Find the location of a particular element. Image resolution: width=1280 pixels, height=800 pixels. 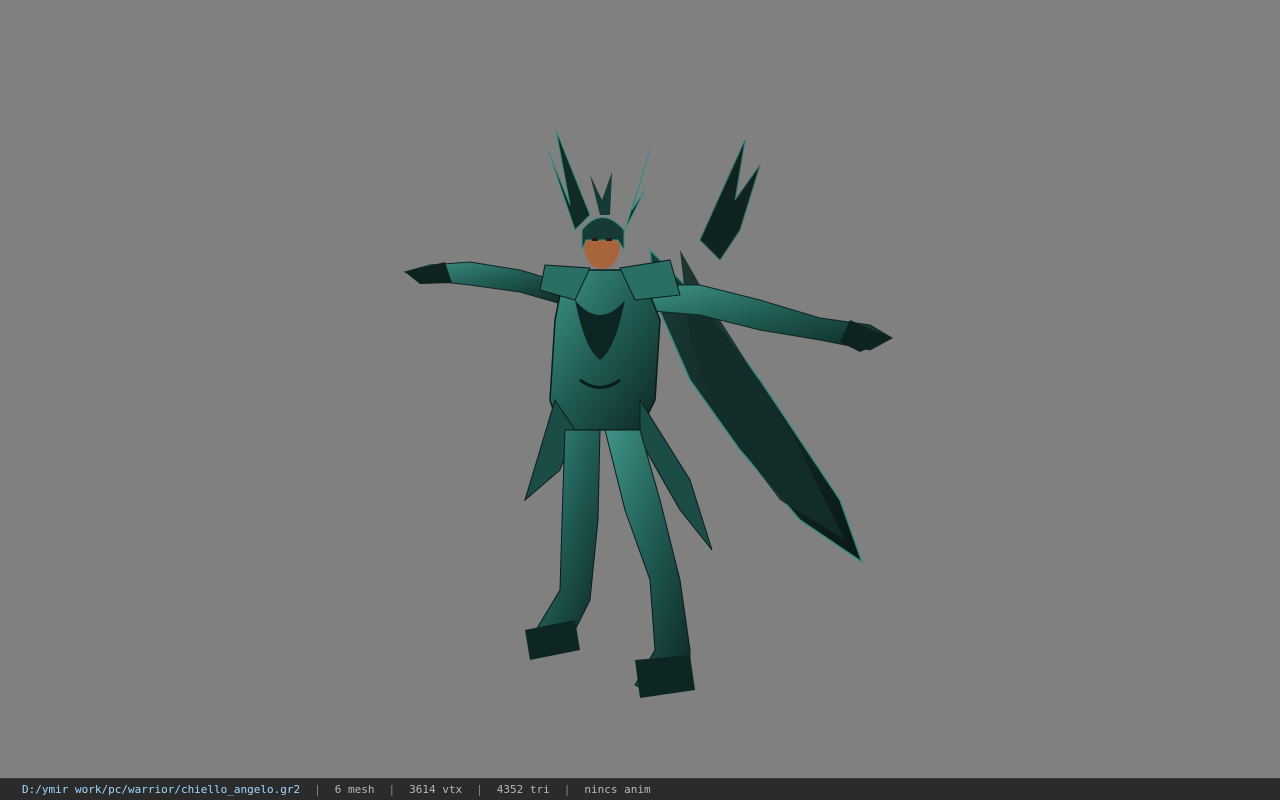

animation-status: nincs anim is located at coordinates (617, 789).